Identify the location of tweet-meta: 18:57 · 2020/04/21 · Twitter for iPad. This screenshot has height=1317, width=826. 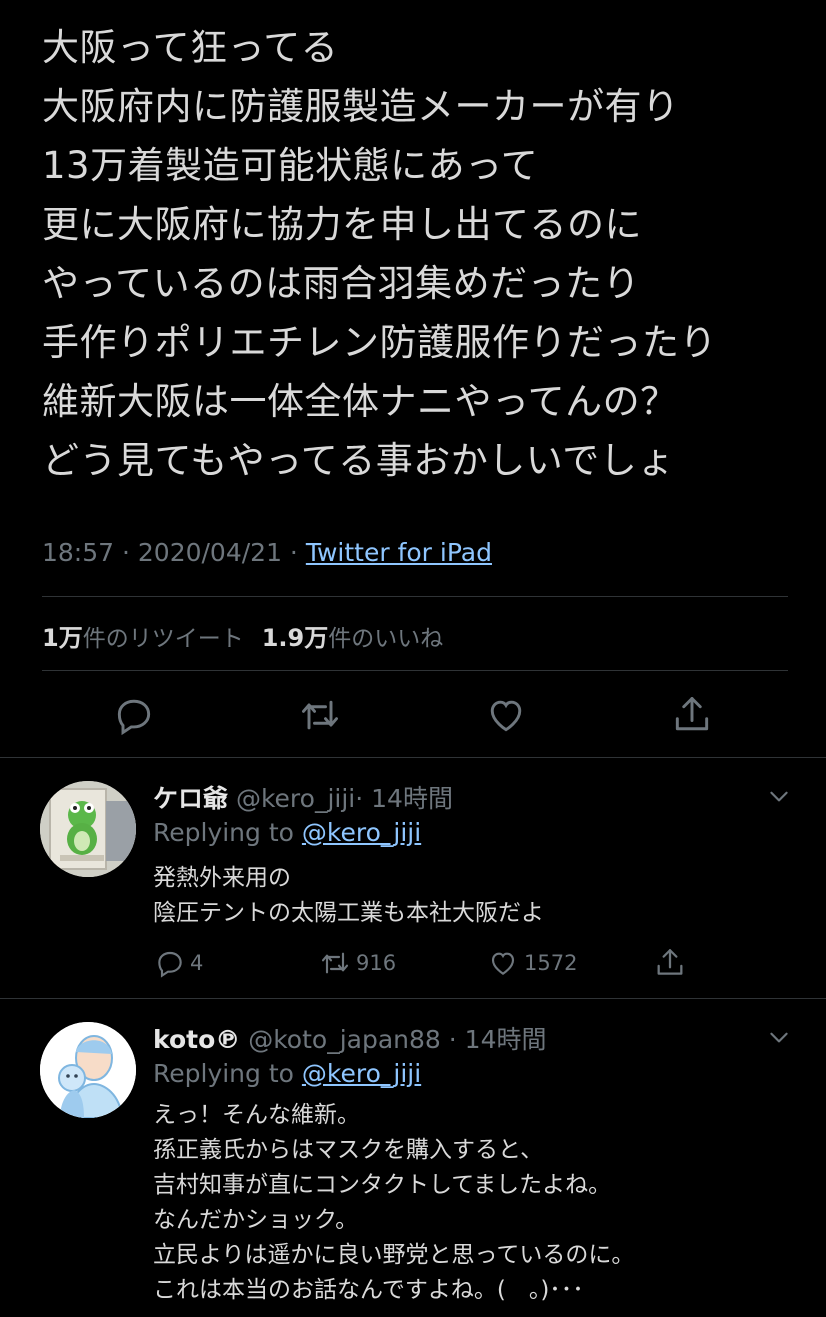
(267, 552).